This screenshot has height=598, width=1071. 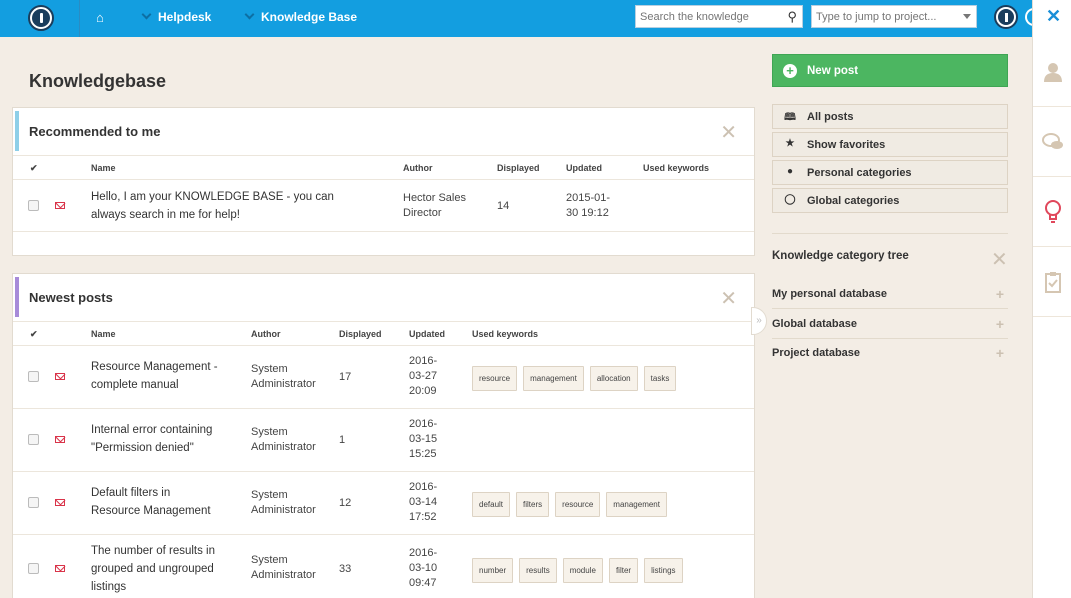 What do you see at coordinates (890, 172) in the screenshot?
I see `personal-categories-button: ● Personal categories` at bounding box center [890, 172].